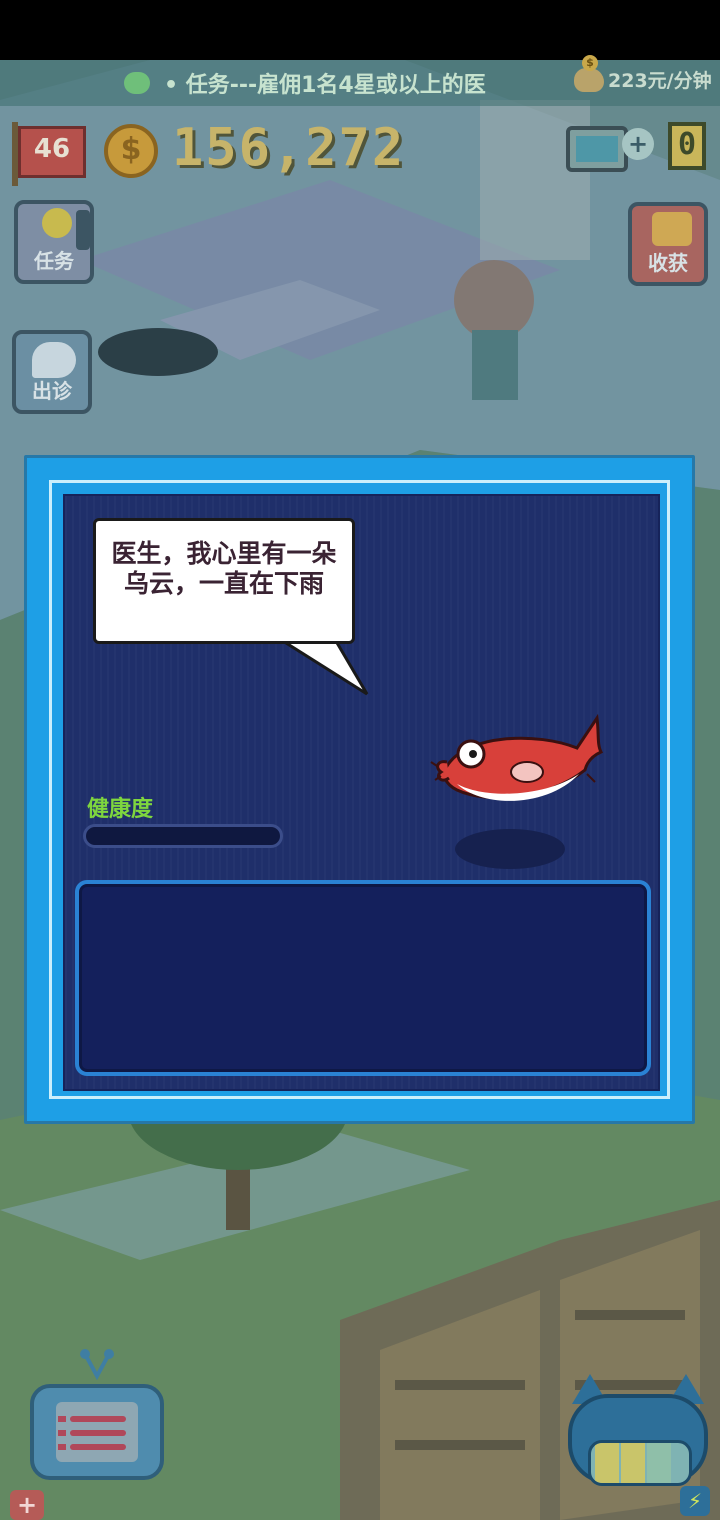  I want to click on bolt-icon: ⚡, so click(695, 1501).